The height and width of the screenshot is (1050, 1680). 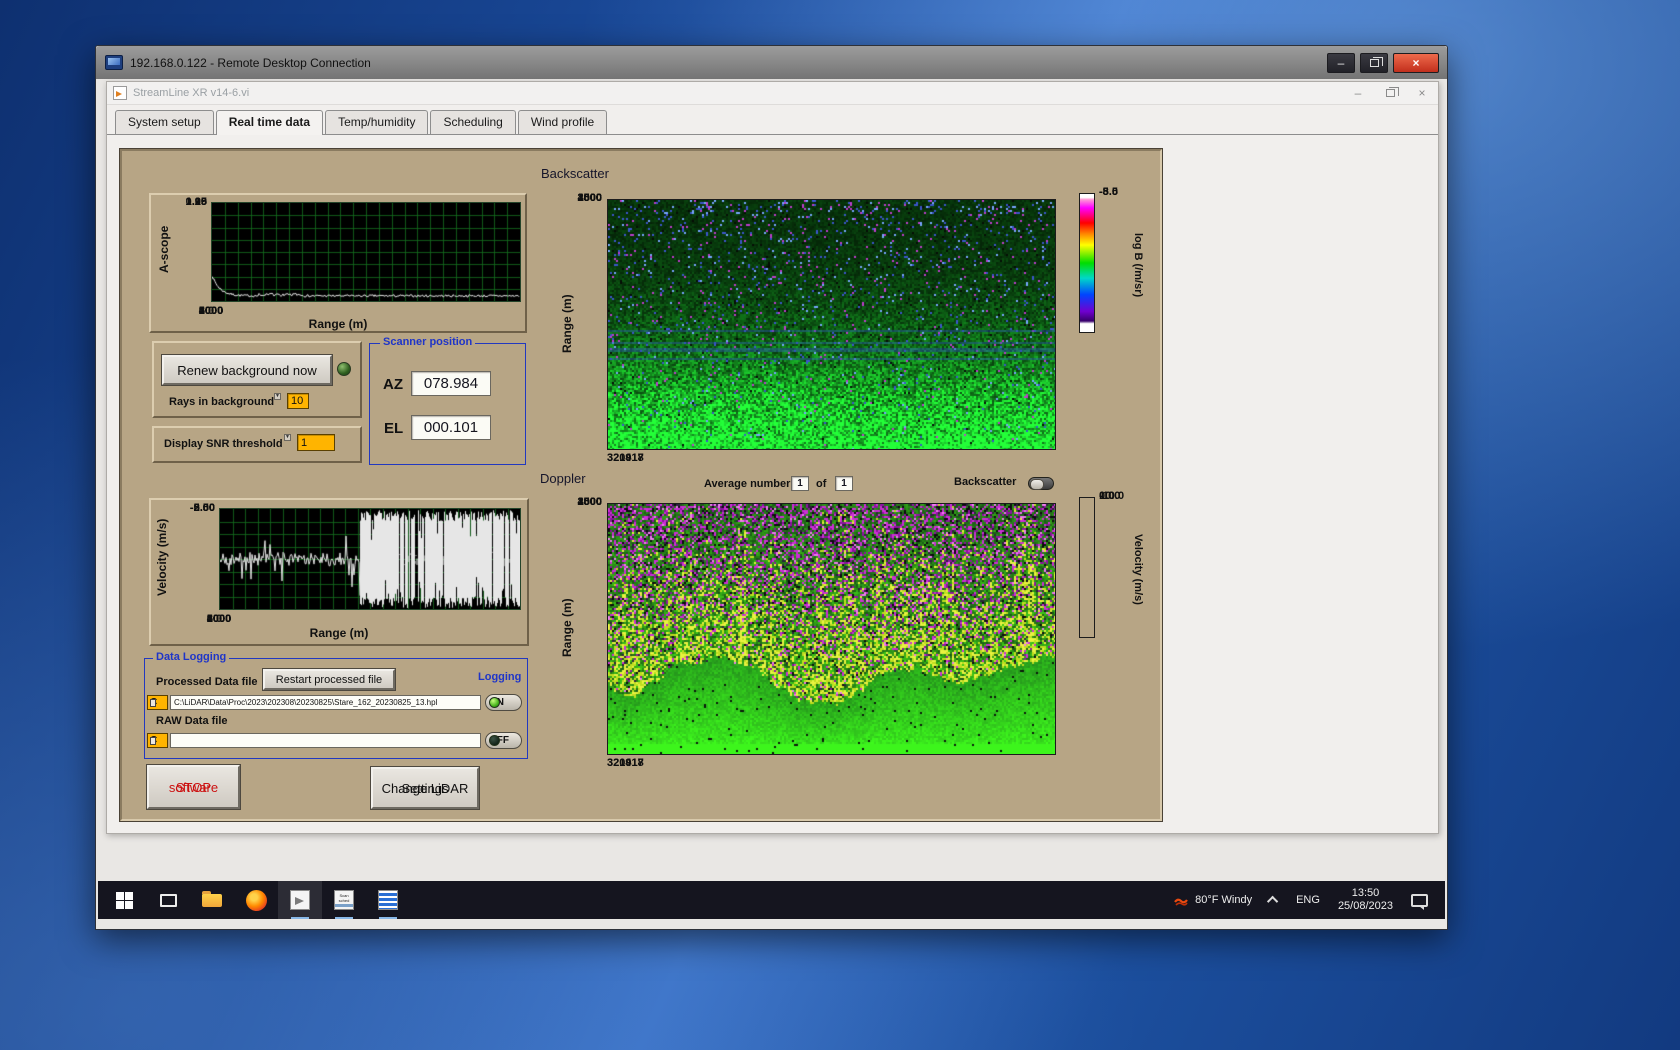 What do you see at coordinates (772, 93) in the screenshot?
I see `app-titlebar: StreamLine XR v14-6.vi – ×` at bounding box center [772, 93].